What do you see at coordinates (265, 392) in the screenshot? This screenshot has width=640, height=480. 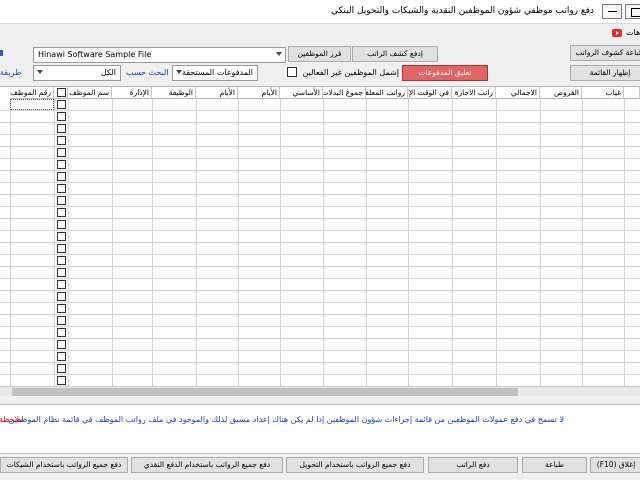 I see `scrollbar-thumb` at bounding box center [265, 392].